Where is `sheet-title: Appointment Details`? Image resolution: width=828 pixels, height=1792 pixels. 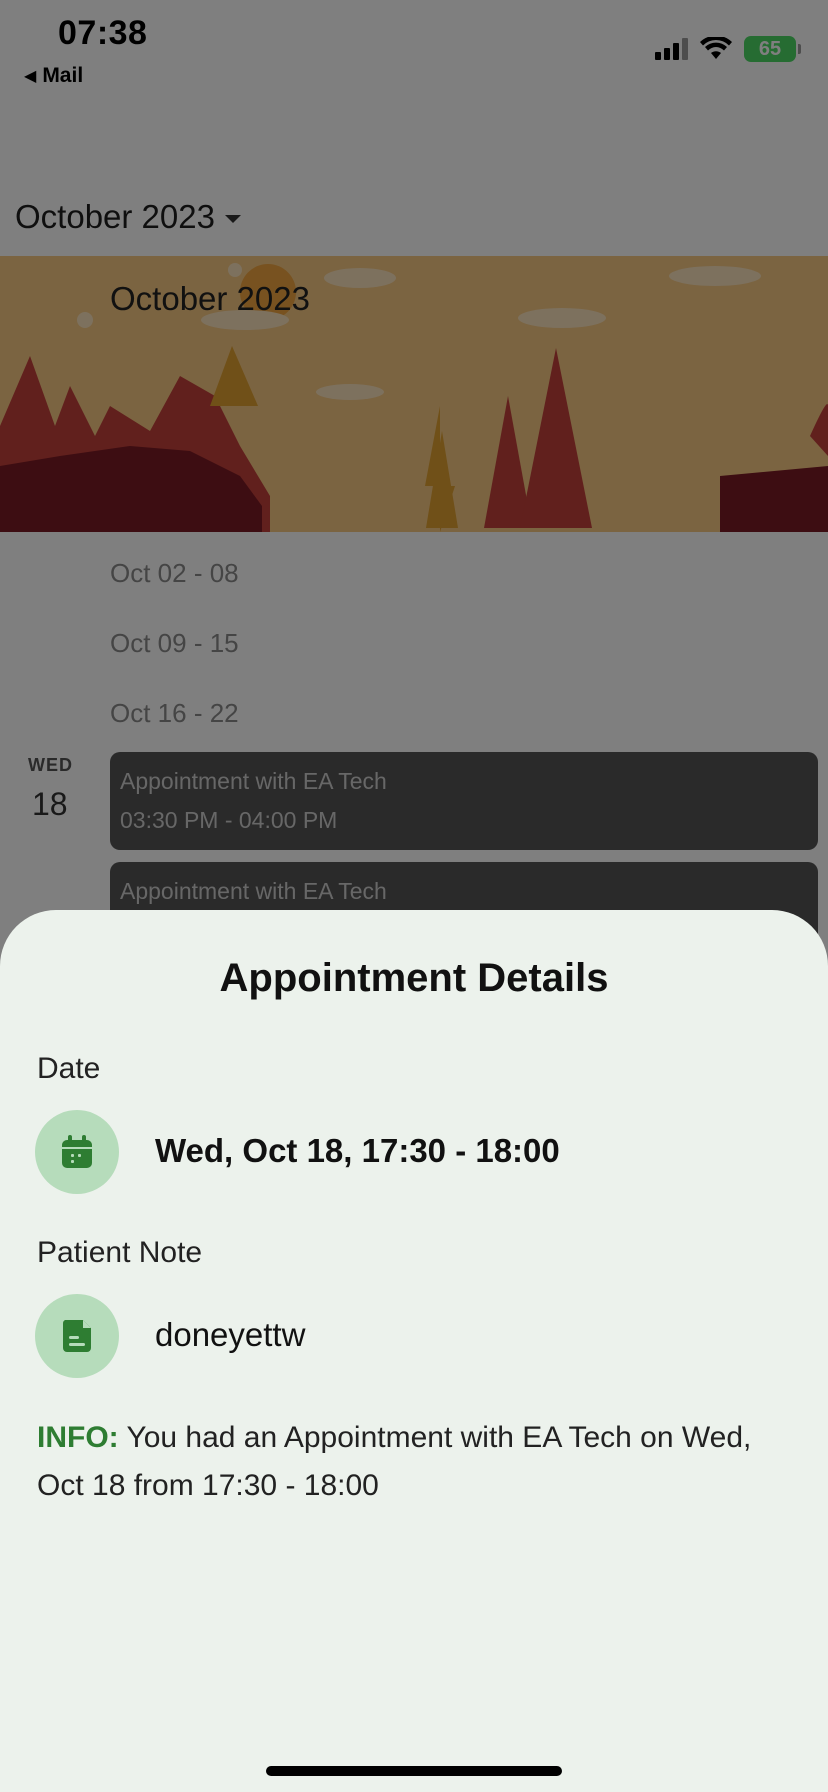
sheet-title: Appointment Details is located at coordinates (414, 978).